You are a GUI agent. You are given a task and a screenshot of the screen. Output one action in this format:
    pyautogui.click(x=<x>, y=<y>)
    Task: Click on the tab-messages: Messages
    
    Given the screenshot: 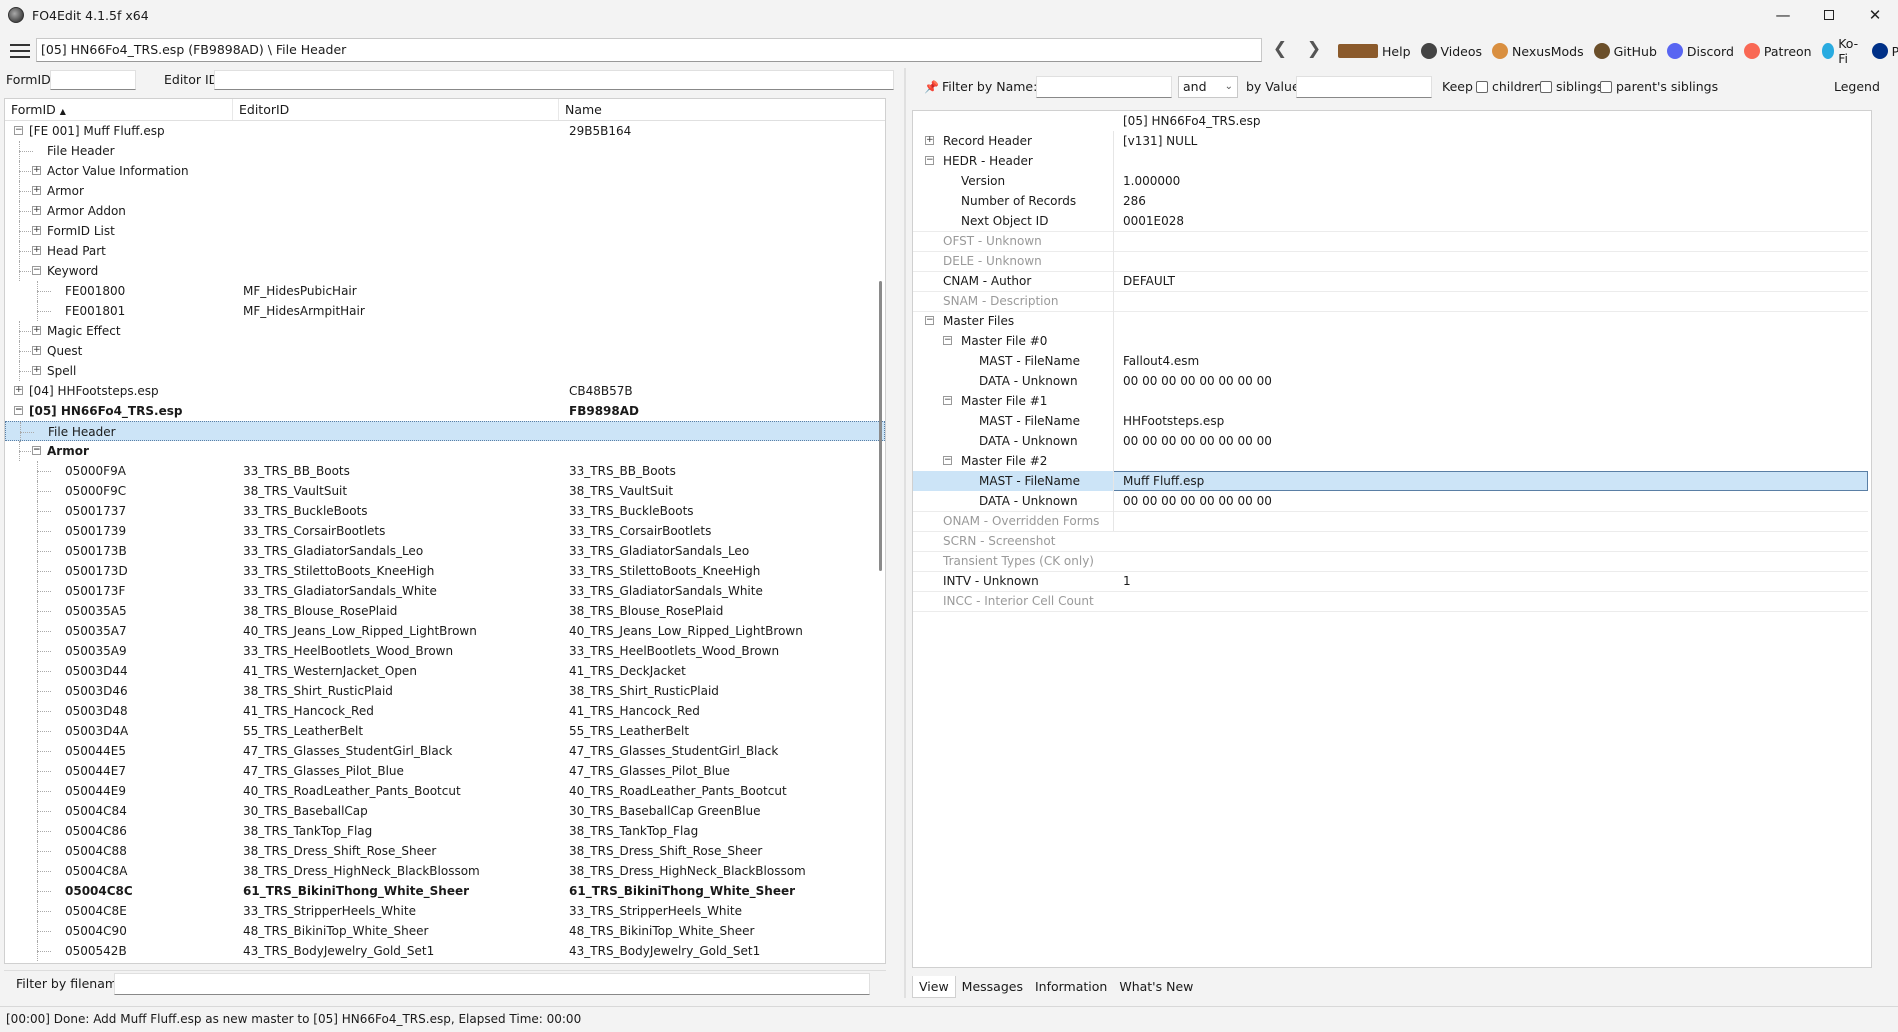 What is the action you would take?
    pyautogui.click(x=992, y=987)
    